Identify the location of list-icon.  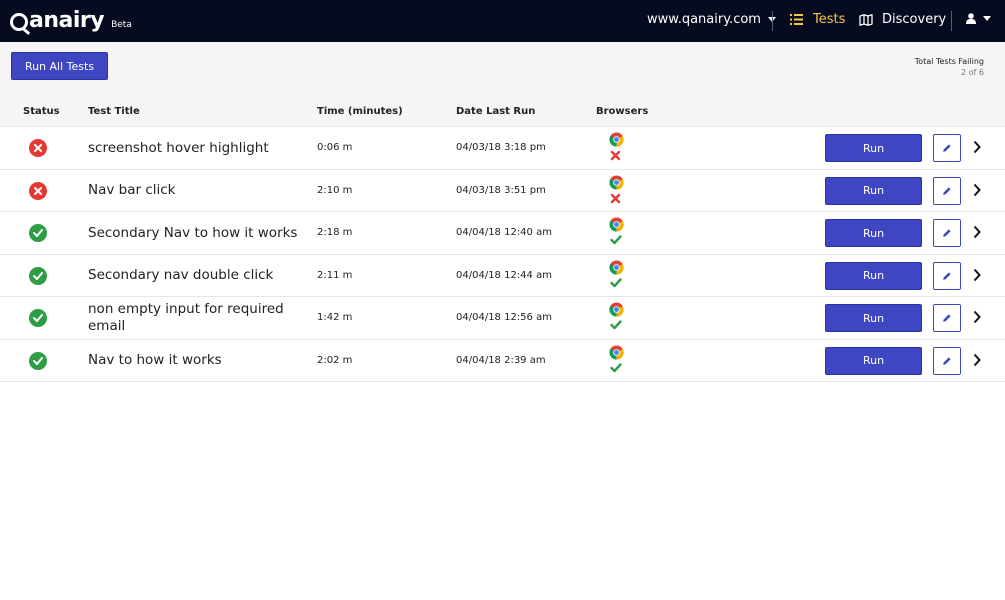
(796, 19).